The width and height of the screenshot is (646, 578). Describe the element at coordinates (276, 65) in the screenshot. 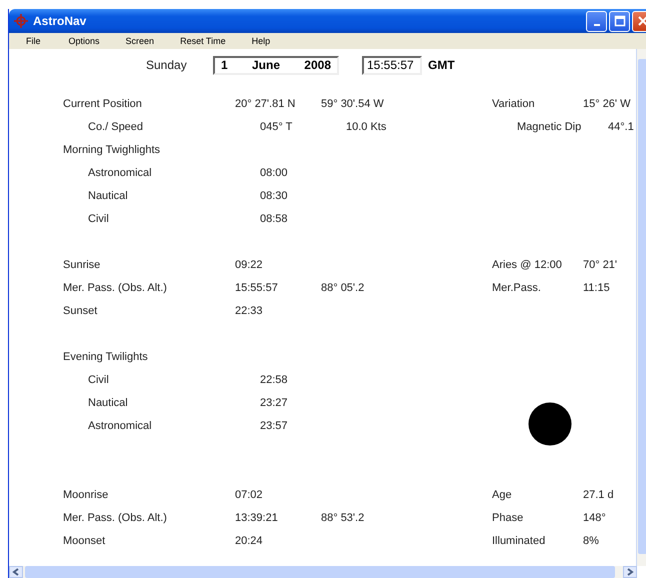

I see `date-field: 1 June 2008` at that location.